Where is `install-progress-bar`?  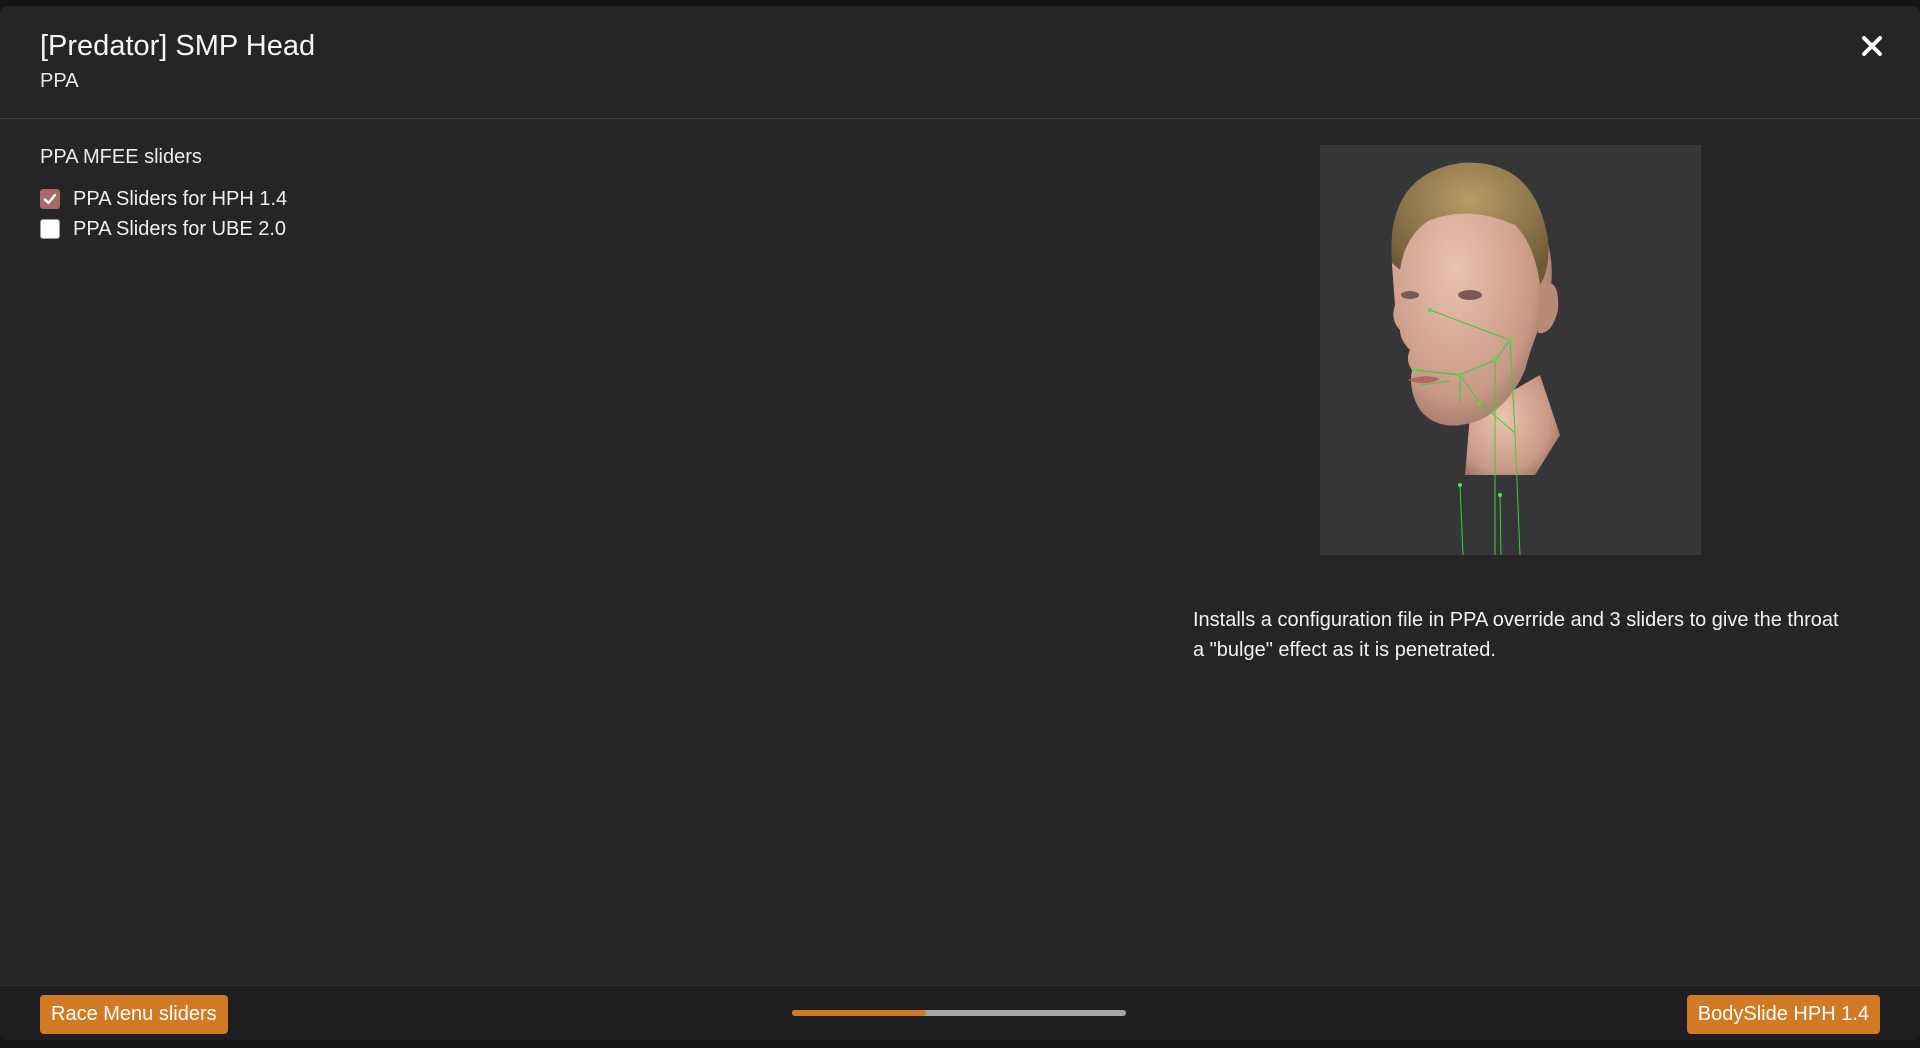
install-progress-bar is located at coordinates (959, 1013).